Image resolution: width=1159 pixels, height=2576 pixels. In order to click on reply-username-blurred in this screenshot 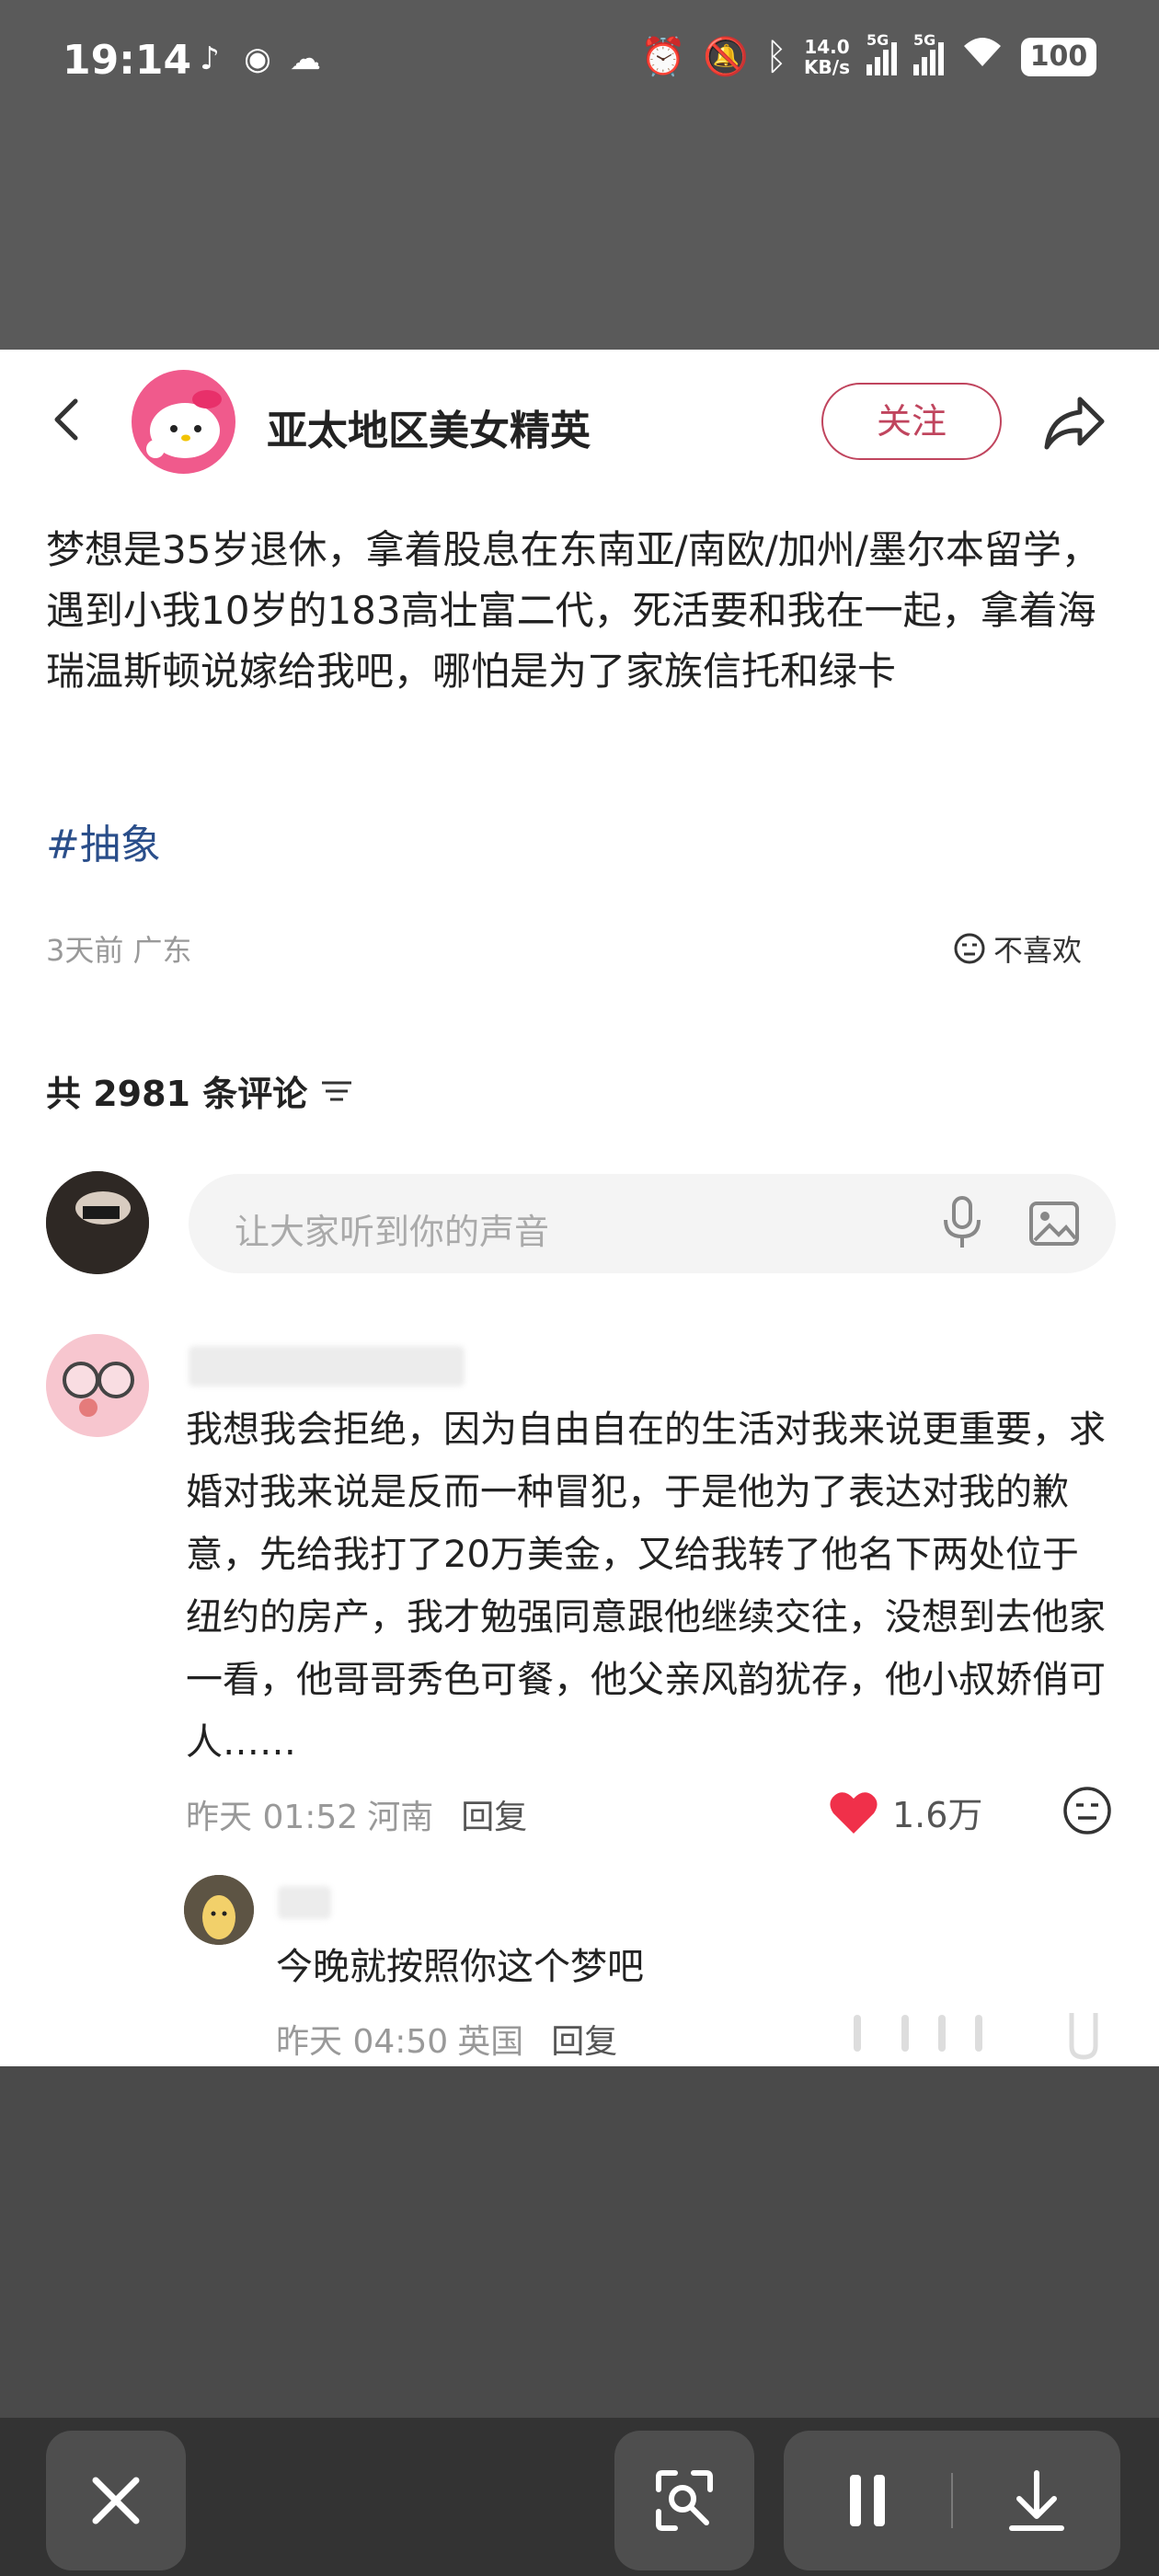, I will do `click(304, 1902)`.